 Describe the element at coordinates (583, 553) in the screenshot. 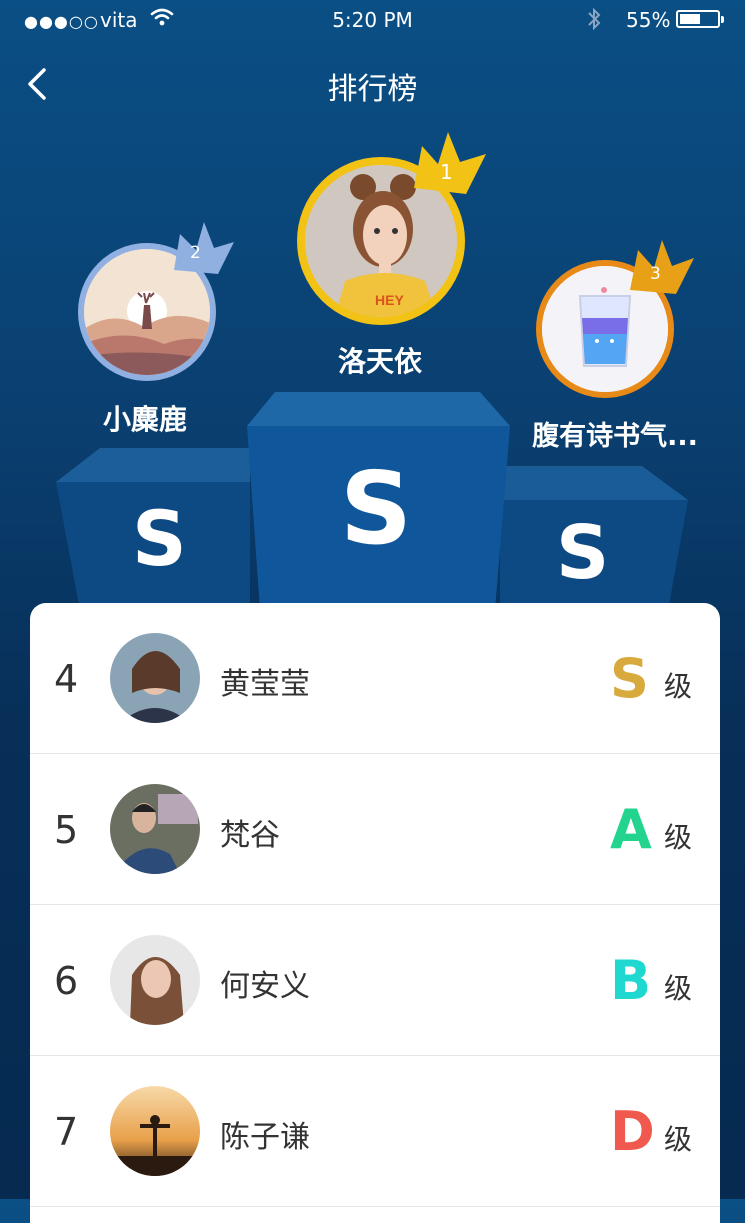

I see `podium-grade-3: S` at that location.